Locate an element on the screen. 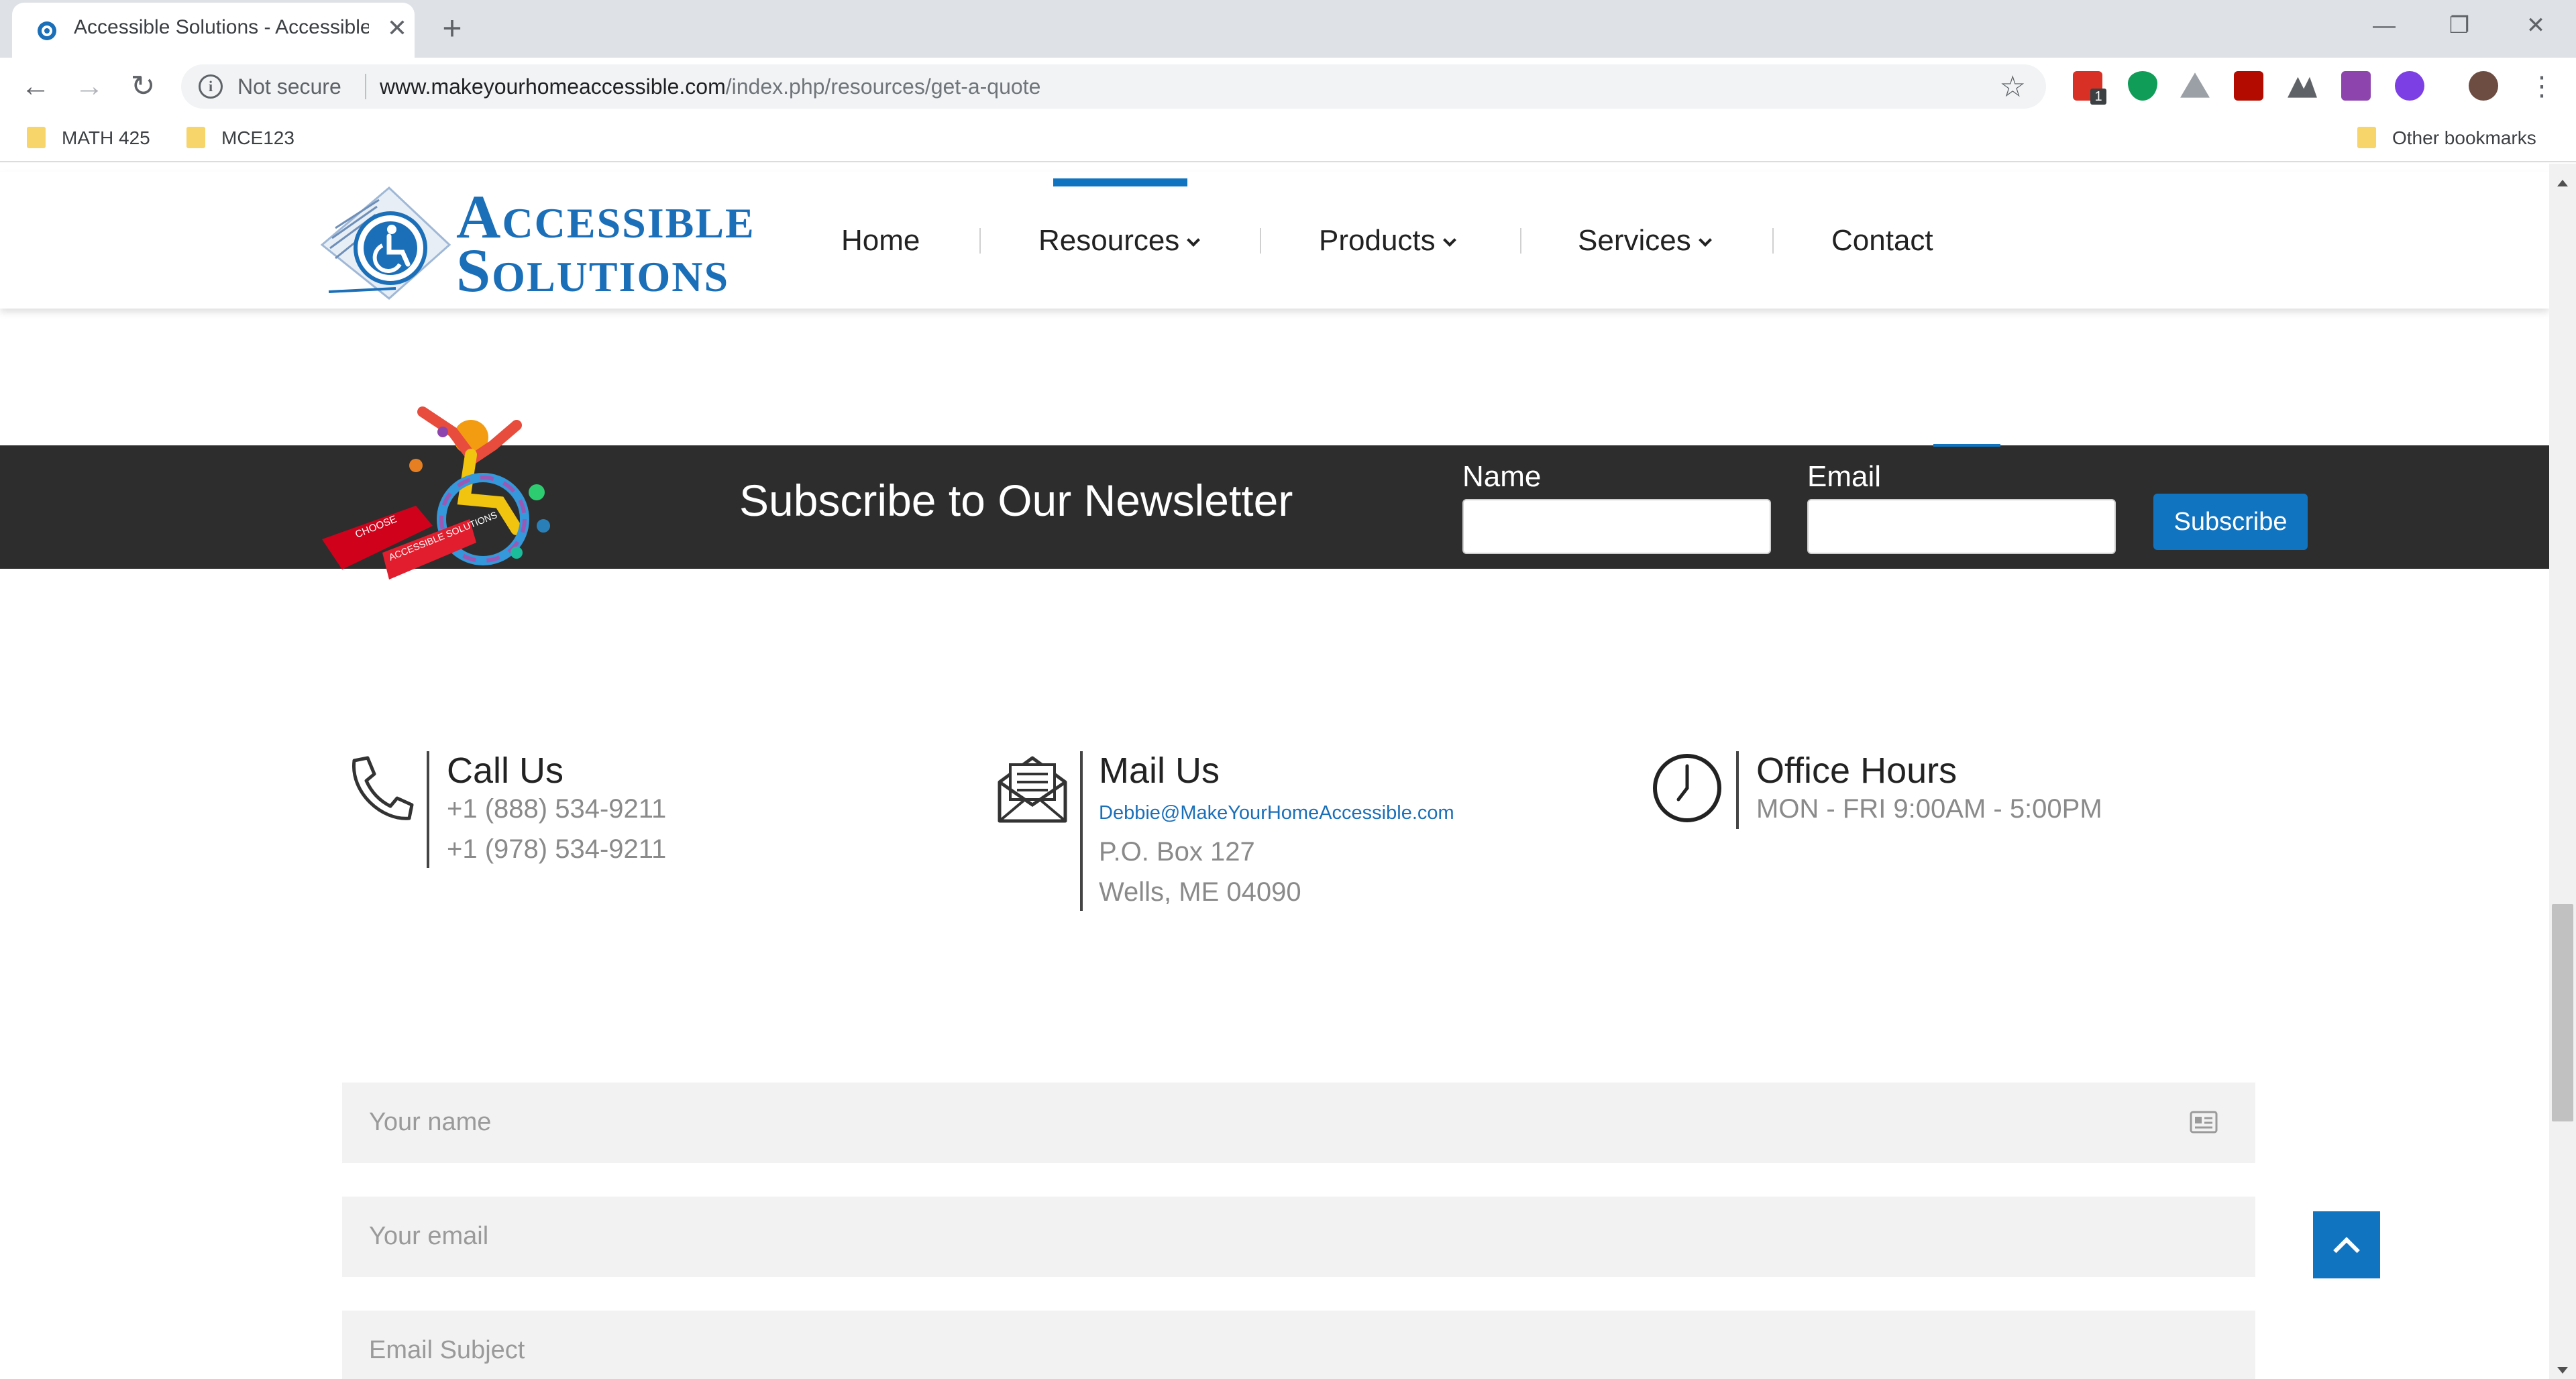 This screenshot has height=1379, width=2576. newsletter-name-input is located at coordinates (1616, 526).